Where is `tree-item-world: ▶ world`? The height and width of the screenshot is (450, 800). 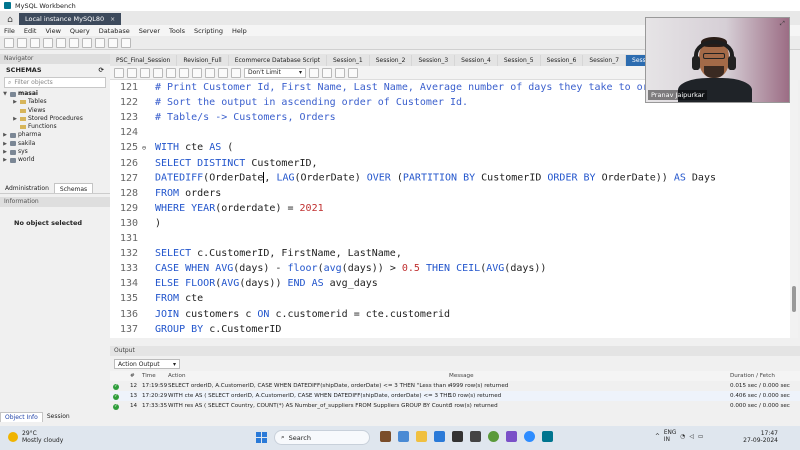 tree-item-world: ▶ world is located at coordinates (56, 160).